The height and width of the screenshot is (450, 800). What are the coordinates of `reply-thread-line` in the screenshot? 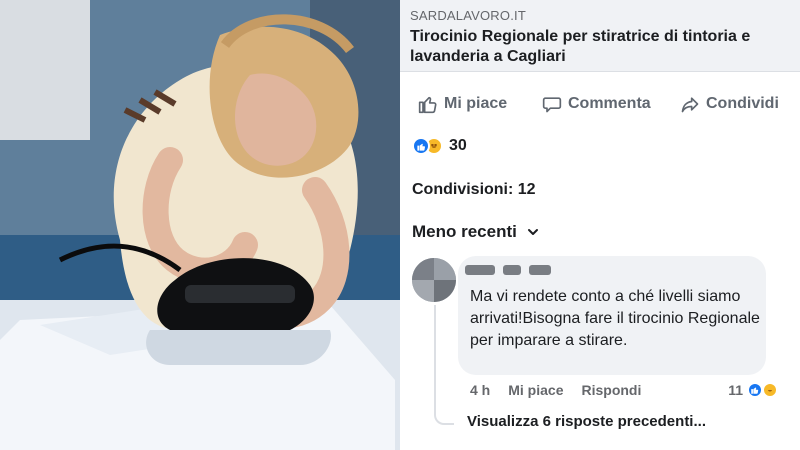 It's located at (444, 365).